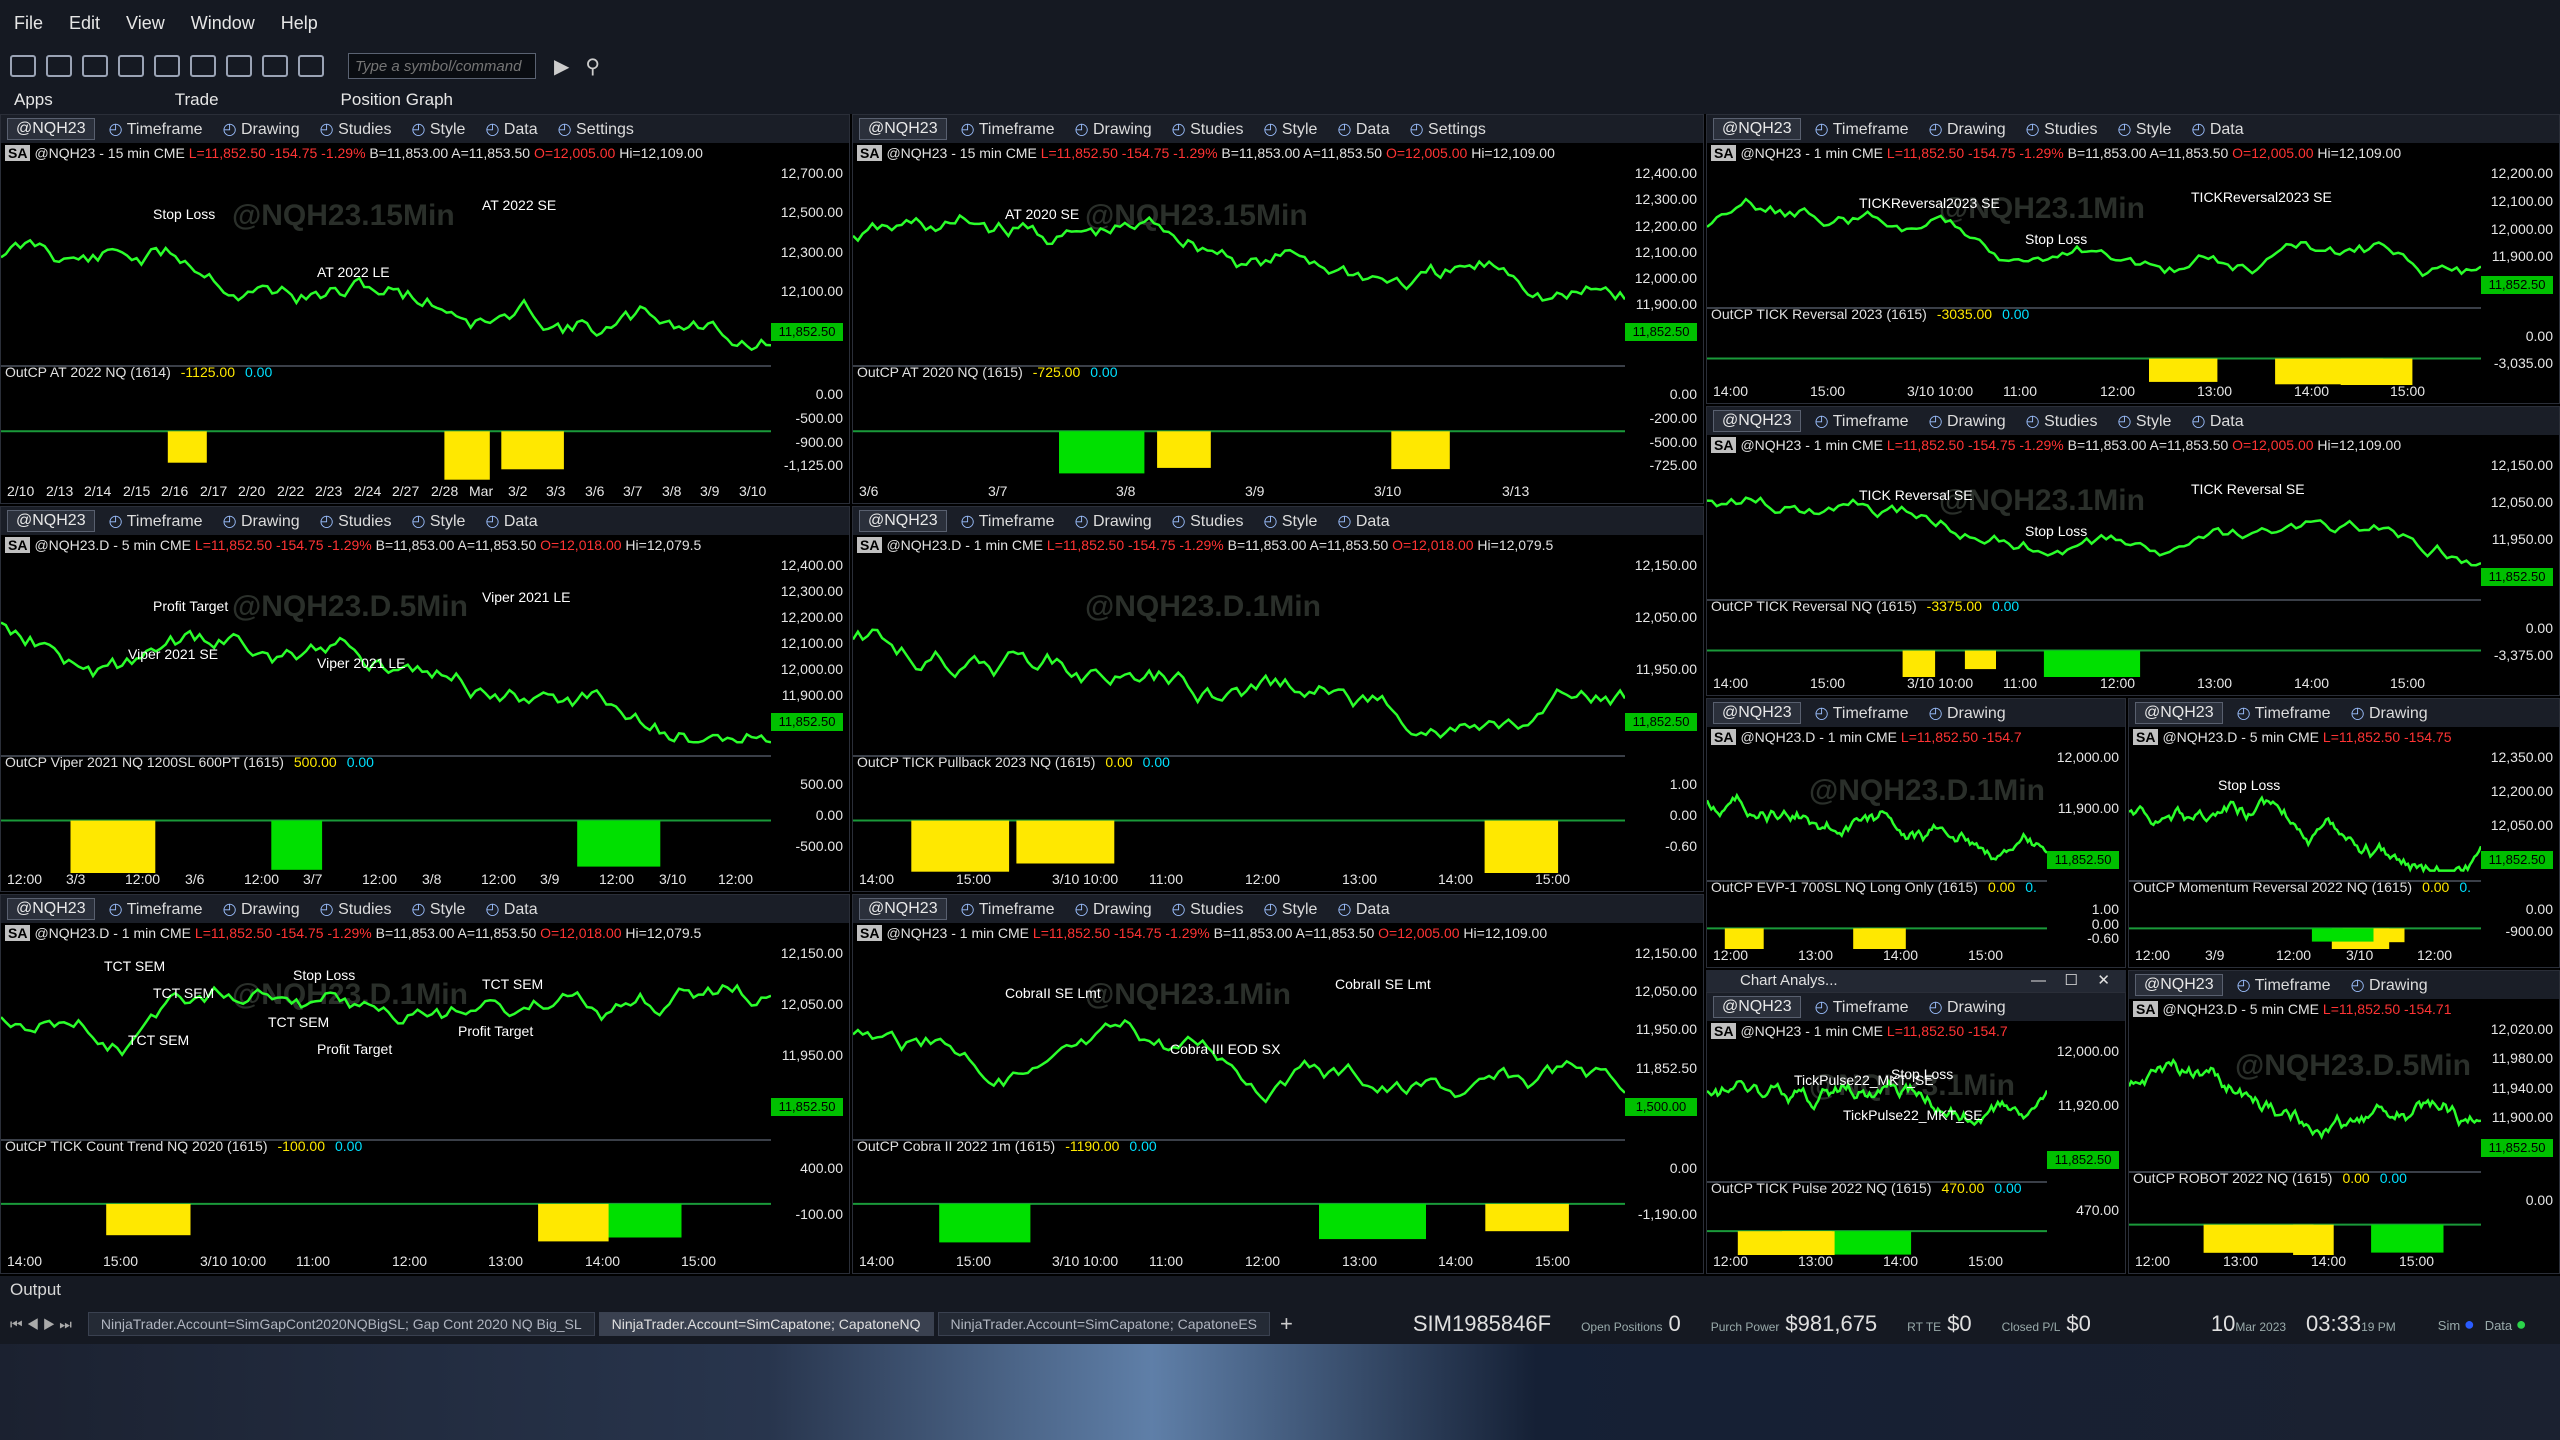 This screenshot has height=1440, width=2560. I want to click on play-icon: ▶, so click(561, 66).